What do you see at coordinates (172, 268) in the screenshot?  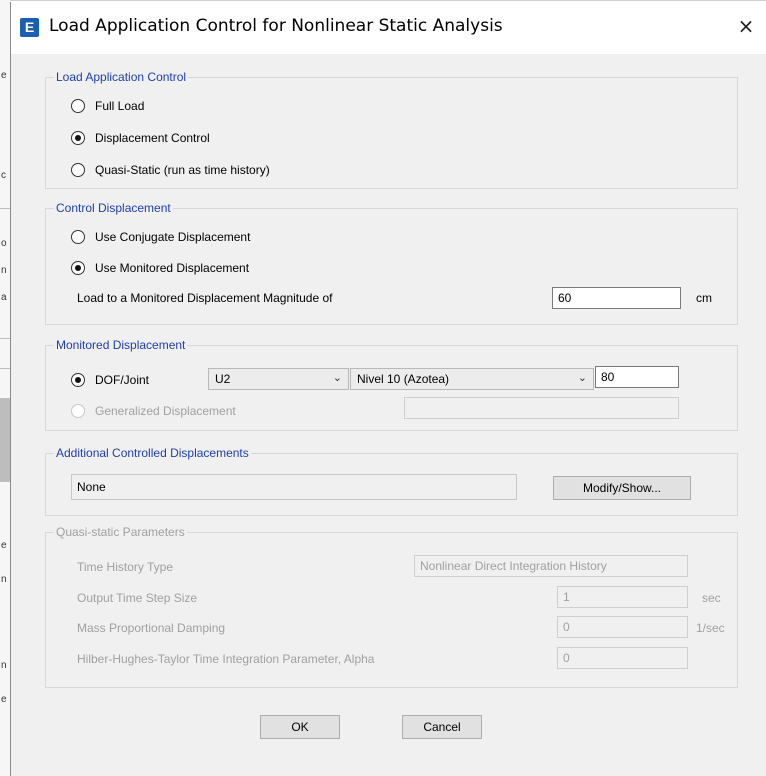 I see `radio-label: Use Monitored Displacement` at bounding box center [172, 268].